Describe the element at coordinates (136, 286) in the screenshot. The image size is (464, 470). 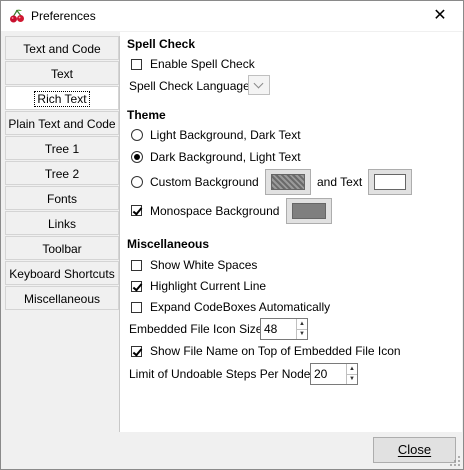
I see `highlight-current-line-checkbox` at that location.